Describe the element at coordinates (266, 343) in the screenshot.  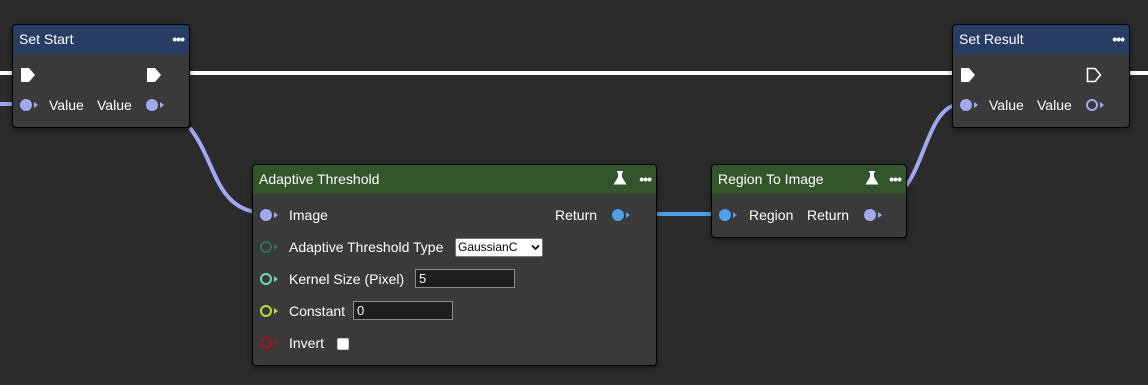
I see `invert-input-pin` at that location.